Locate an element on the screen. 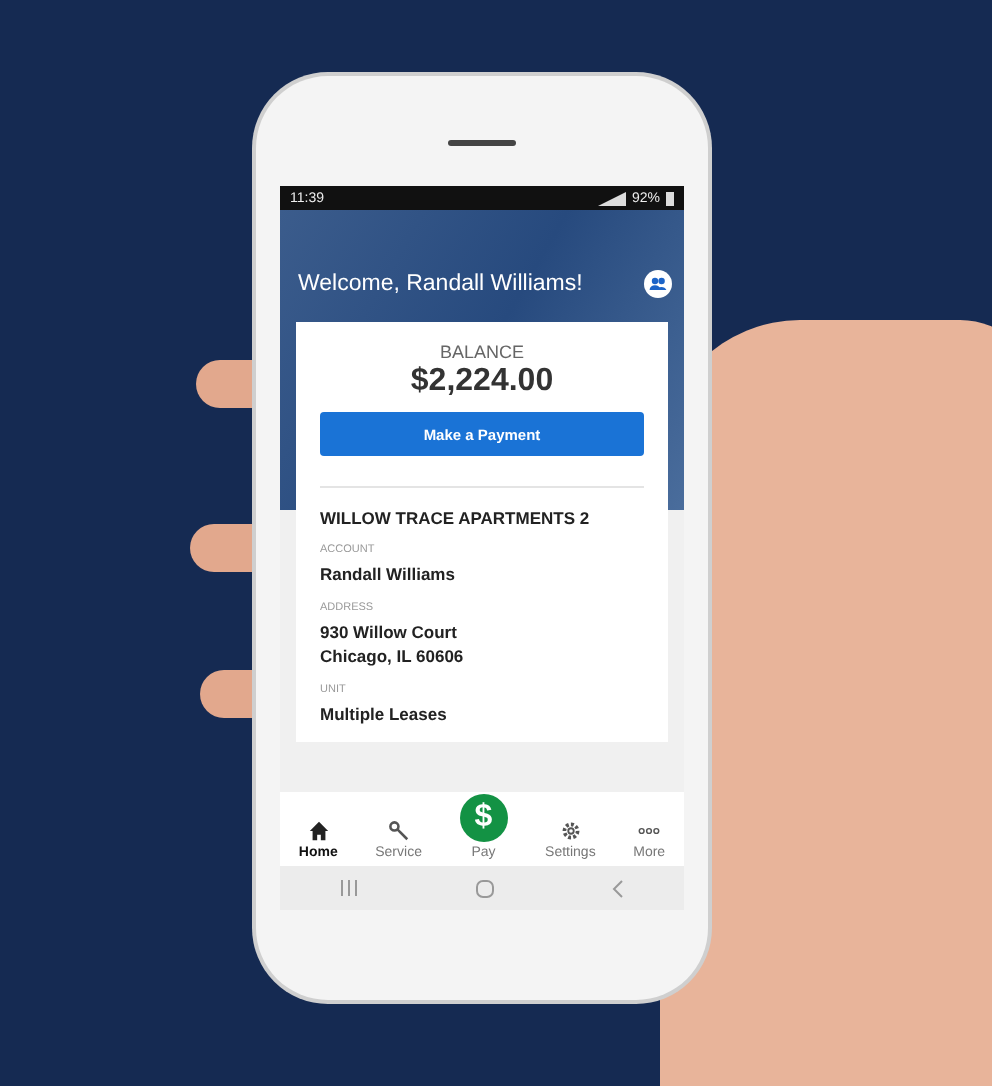  home-button-icon is located at coordinates (484, 888).